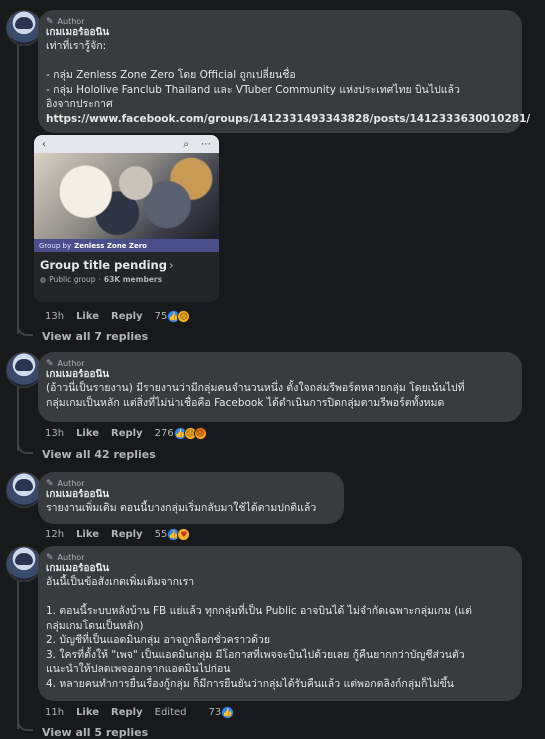  What do you see at coordinates (95, 336) in the screenshot?
I see `view-replies-link: View all 7 replies` at bounding box center [95, 336].